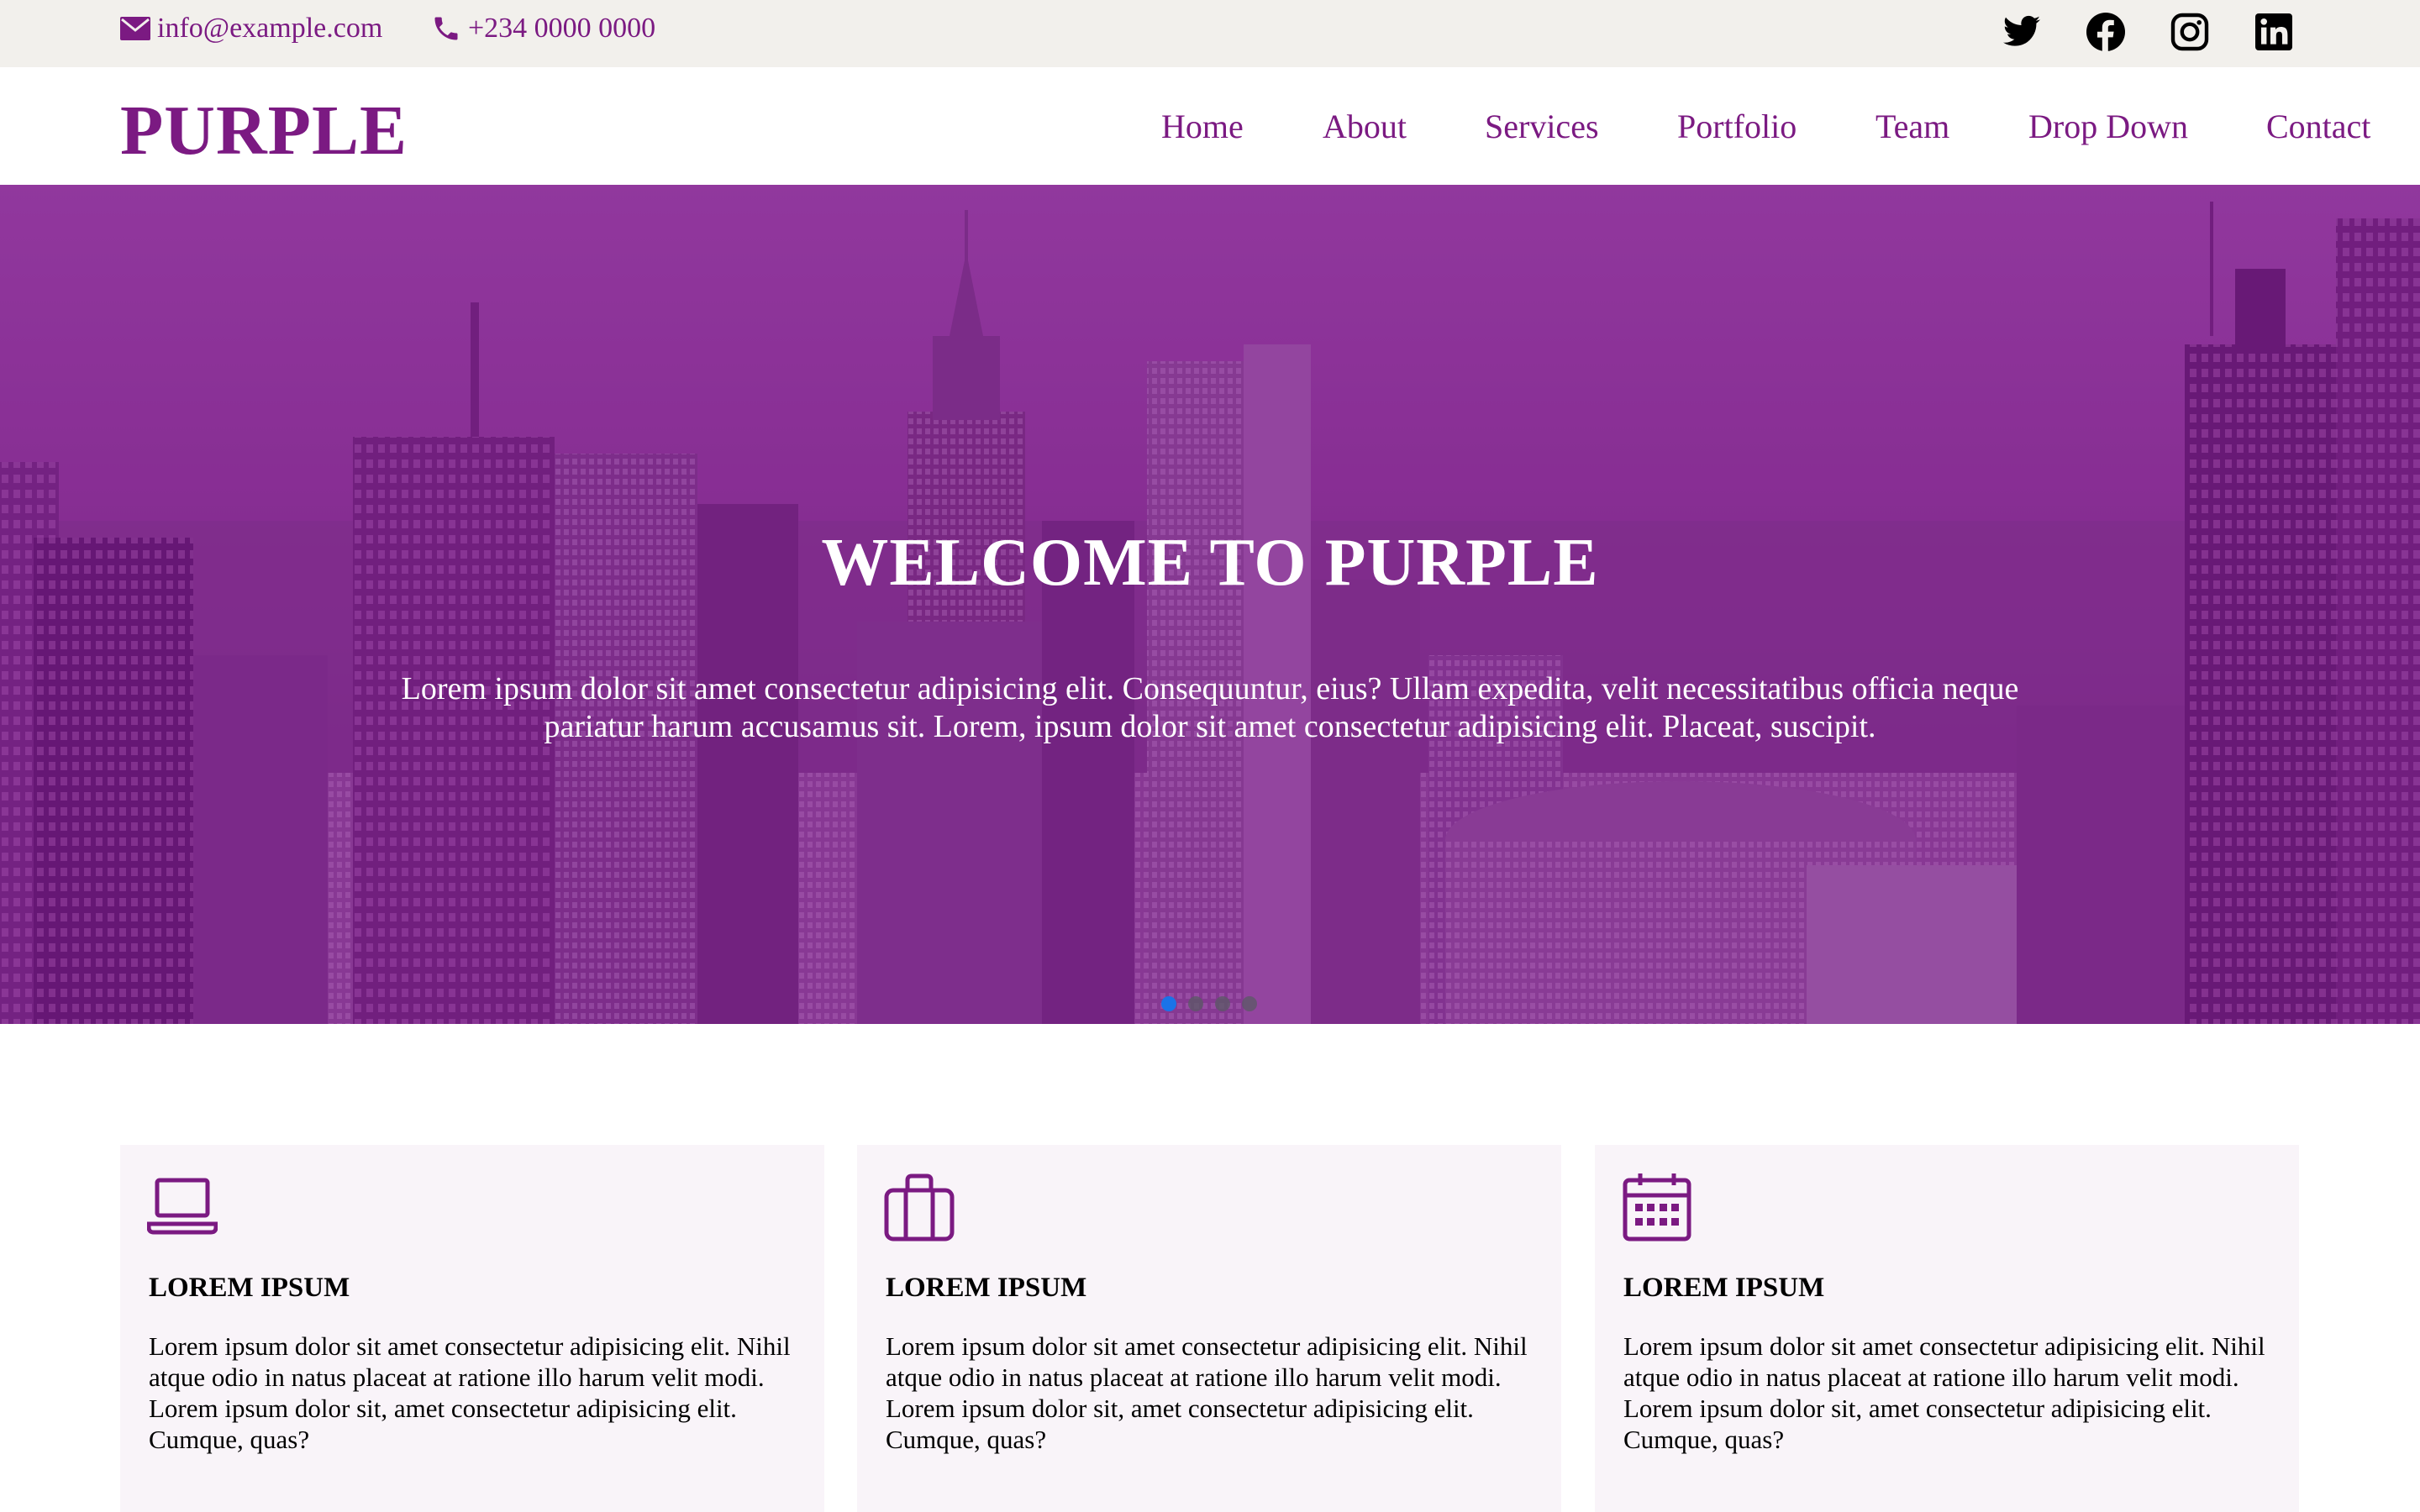 The image size is (2420, 1512). I want to click on nav-item-drop-down: Drop Down, so click(2108, 126).